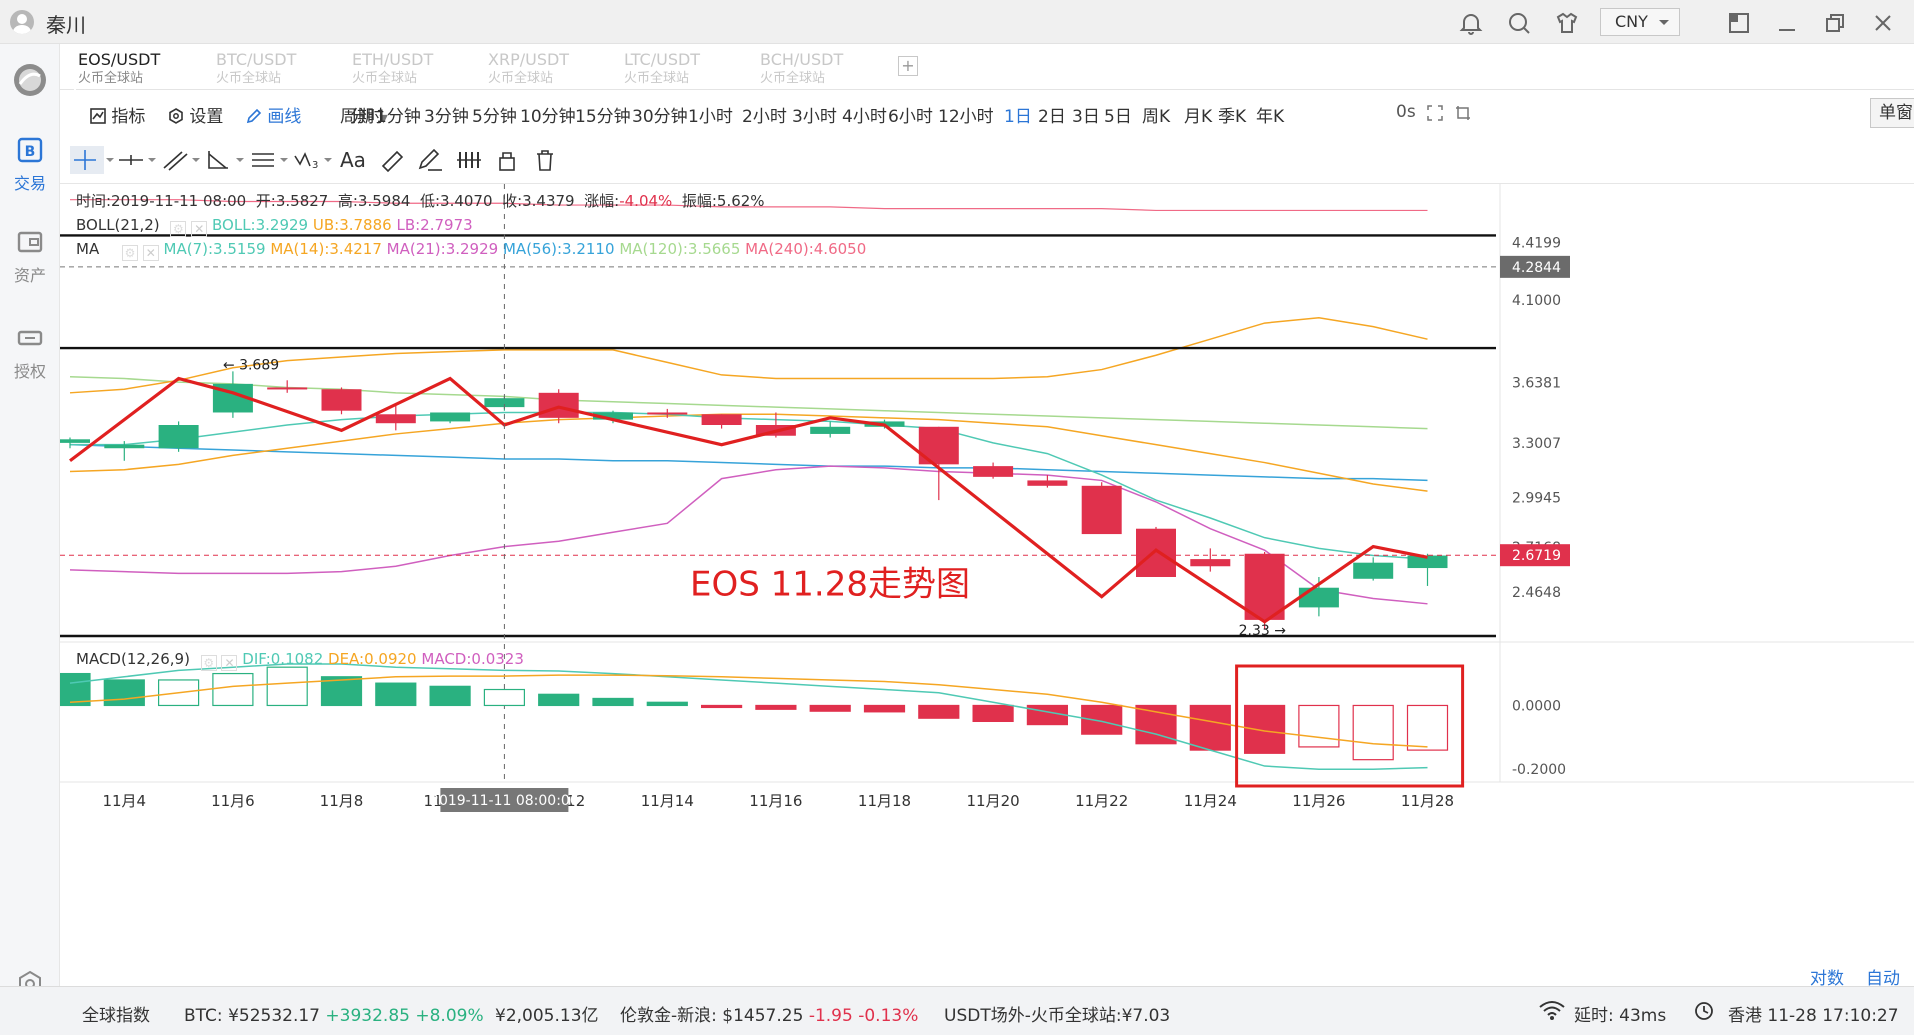 The height and width of the screenshot is (1035, 1914). I want to click on ma-close-icon: ✕, so click(150, 253).